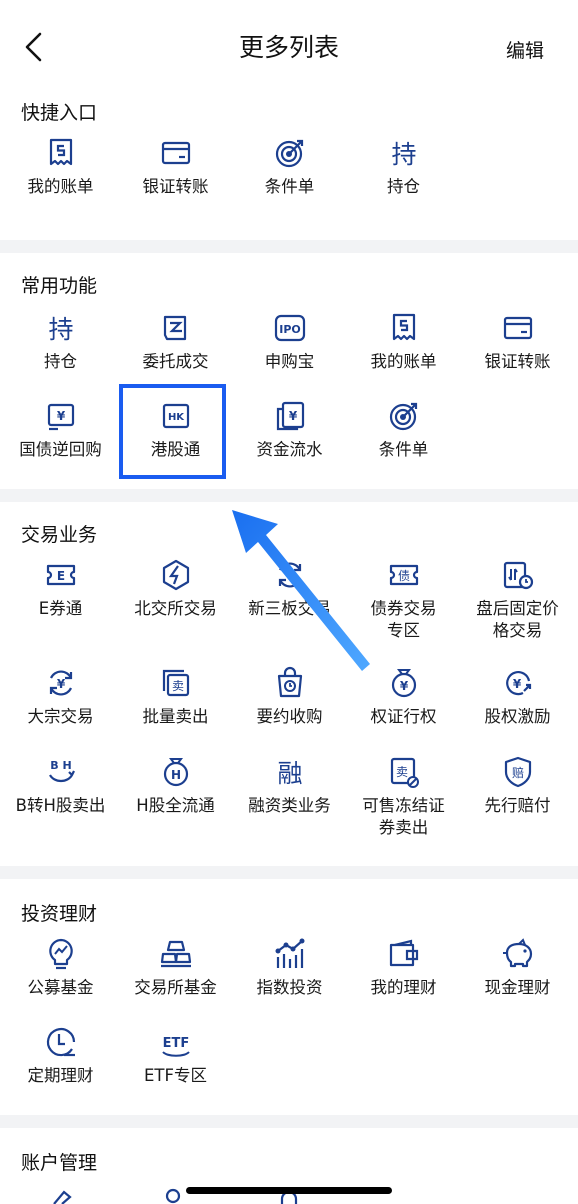  Describe the element at coordinates (517, 600) in the screenshot. I see `trading-item-after-hours: 盘后固定价 格交易` at that location.